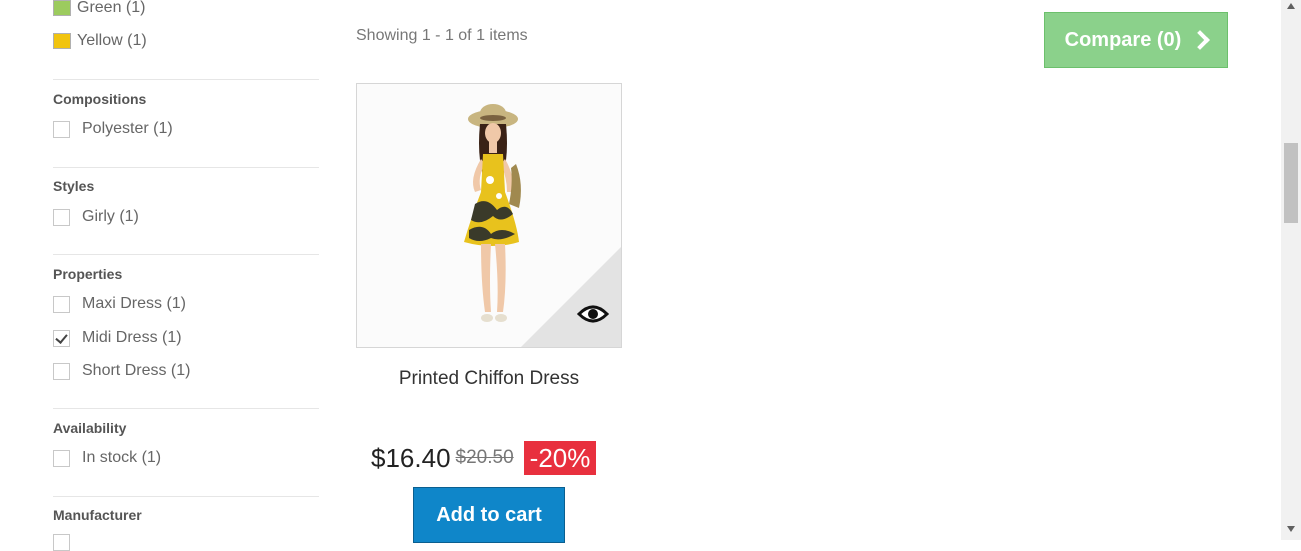  Describe the element at coordinates (61, 338) in the screenshot. I see `checkbox-checked` at that location.